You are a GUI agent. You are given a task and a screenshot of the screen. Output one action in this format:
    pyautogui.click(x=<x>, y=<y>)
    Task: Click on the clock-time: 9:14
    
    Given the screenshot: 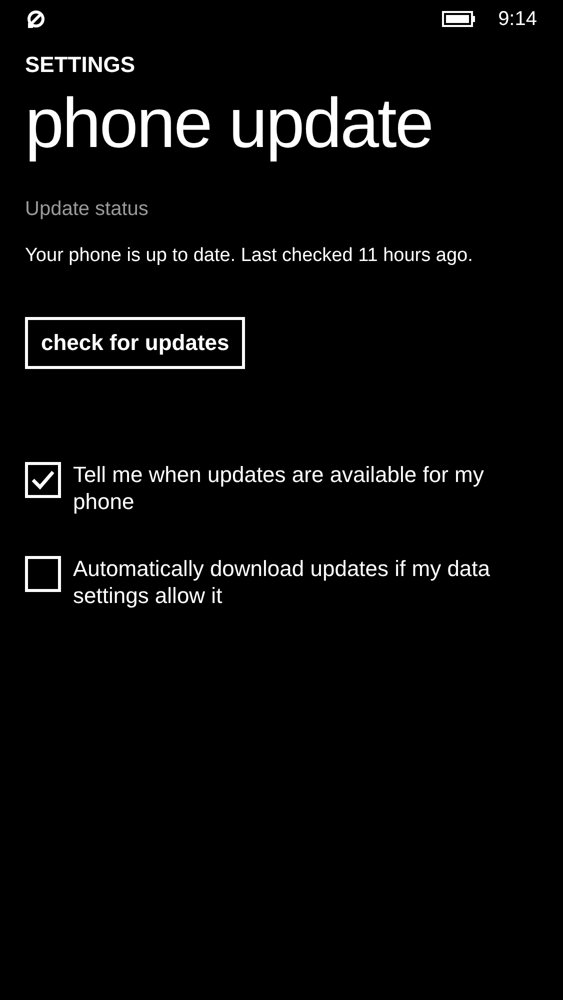 What is the action you would take?
    pyautogui.click(x=517, y=19)
    